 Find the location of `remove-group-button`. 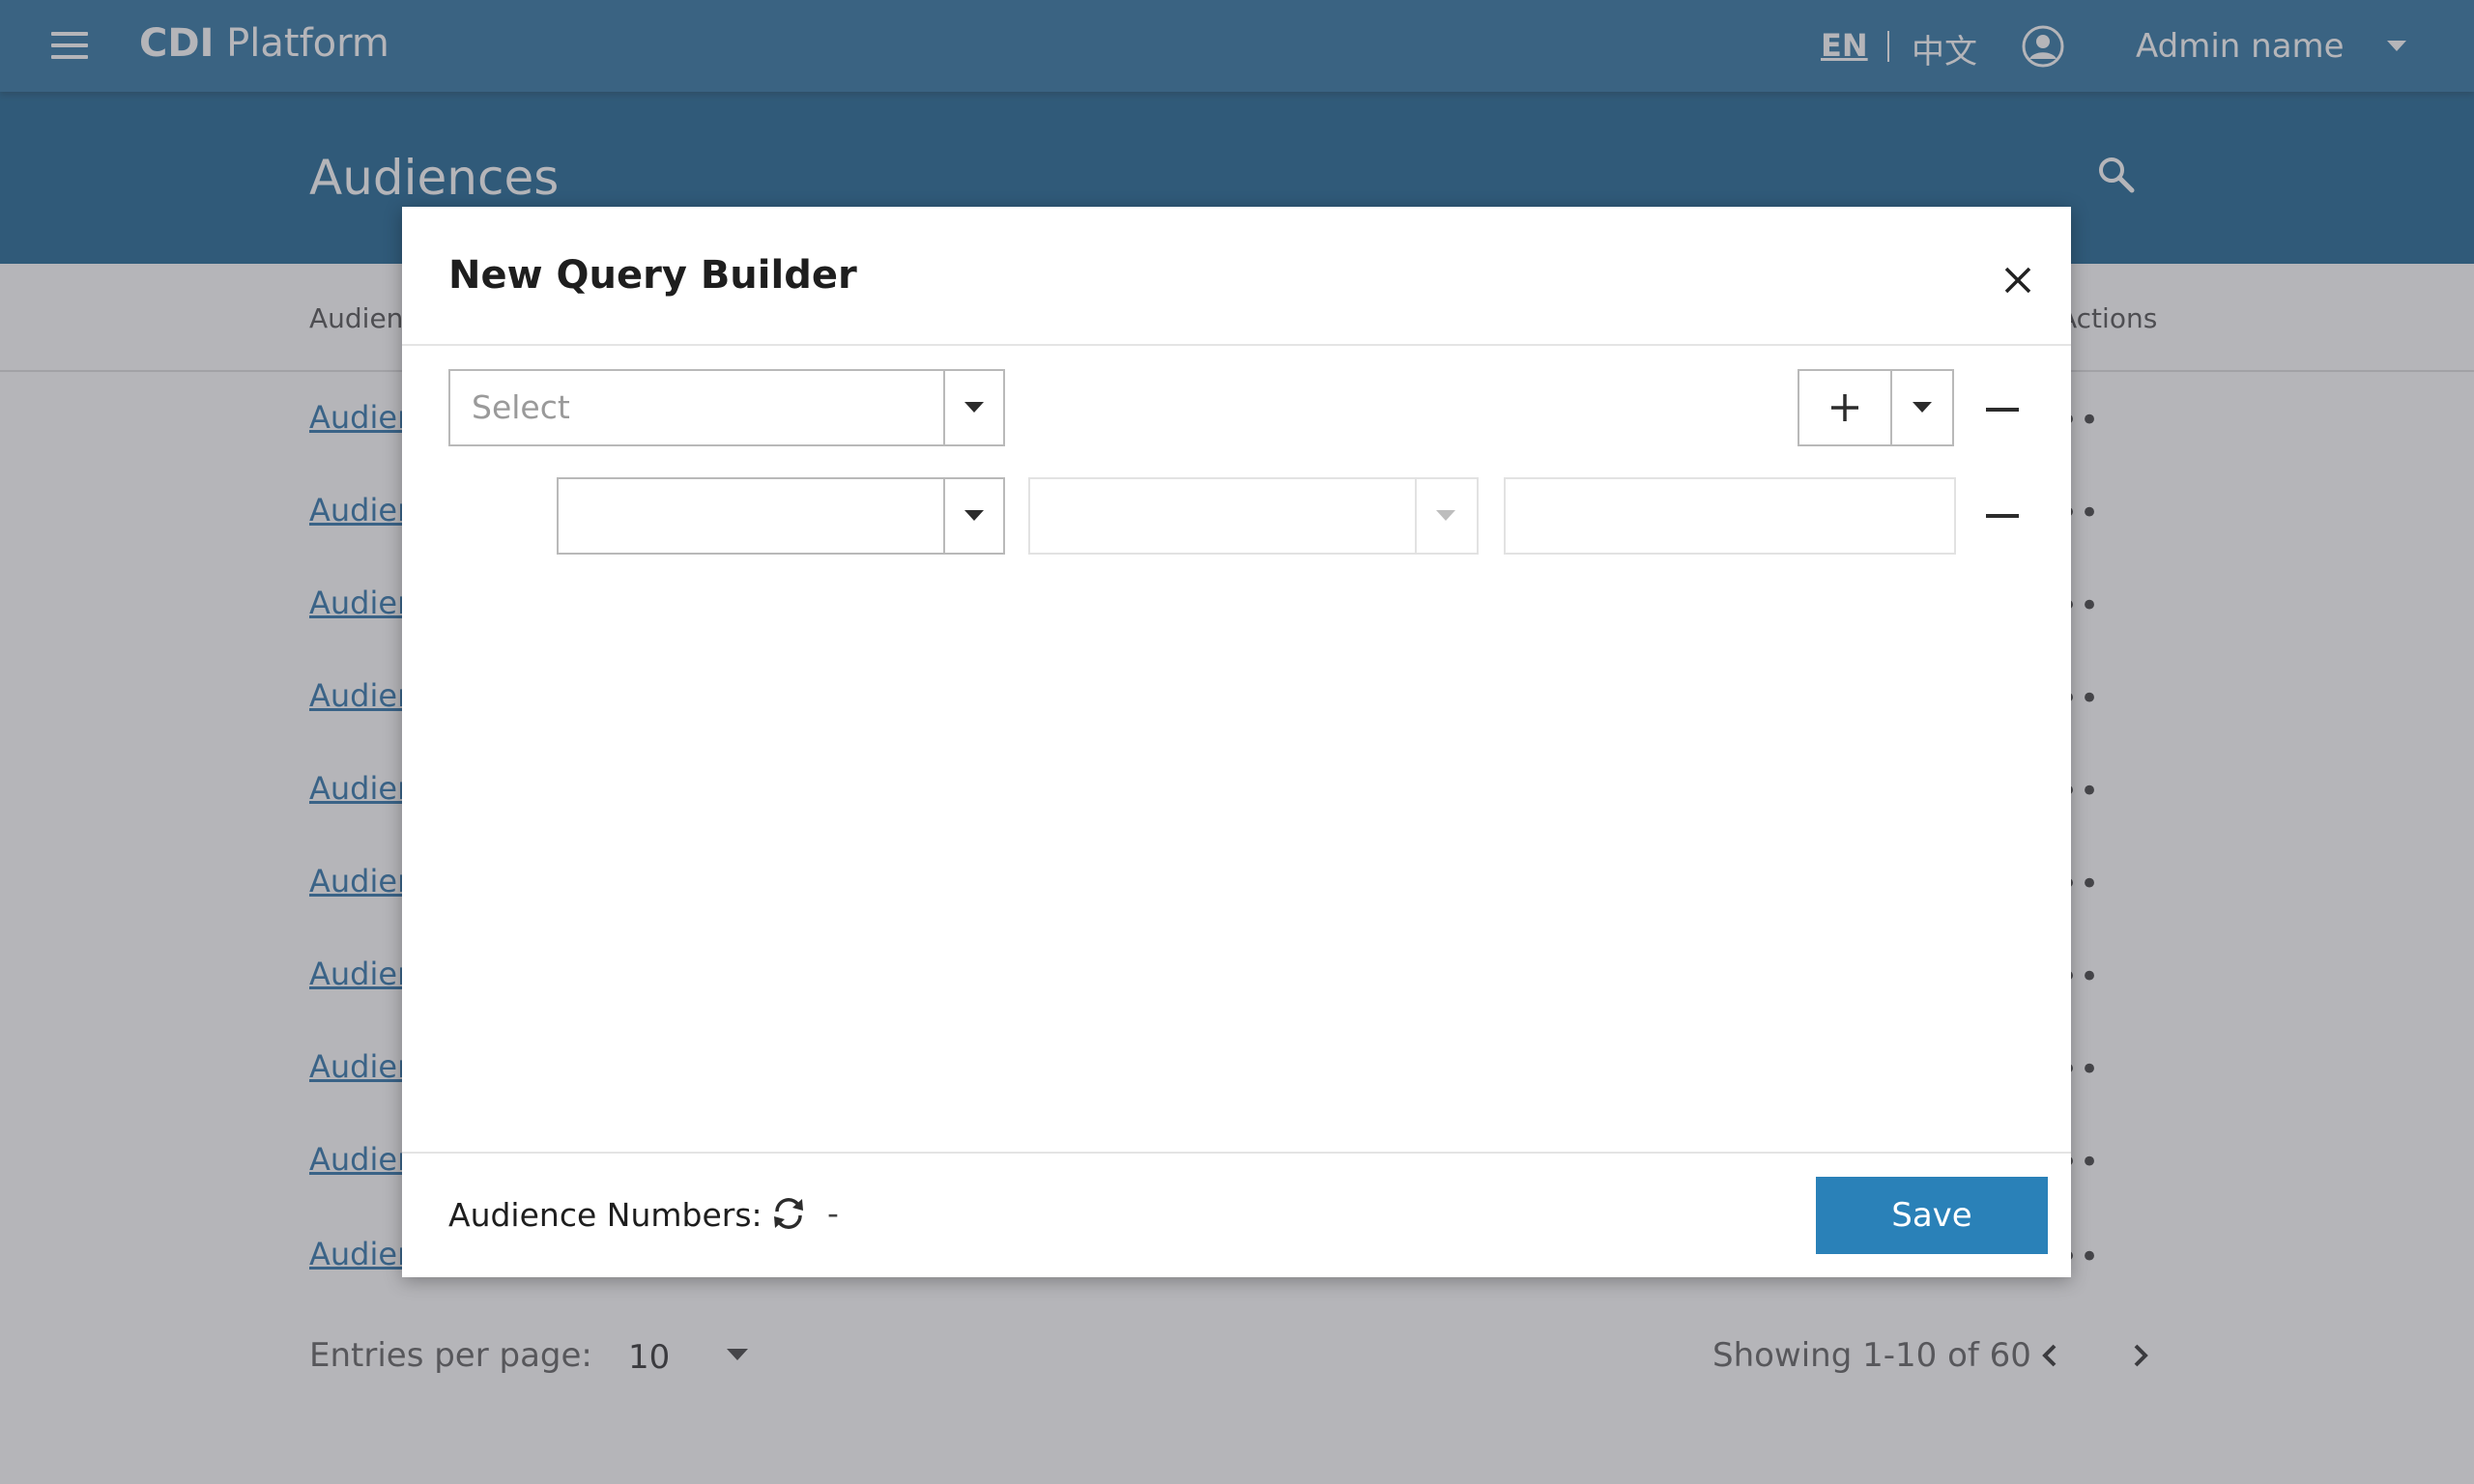

remove-group-button is located at coordinates (2002, 410).